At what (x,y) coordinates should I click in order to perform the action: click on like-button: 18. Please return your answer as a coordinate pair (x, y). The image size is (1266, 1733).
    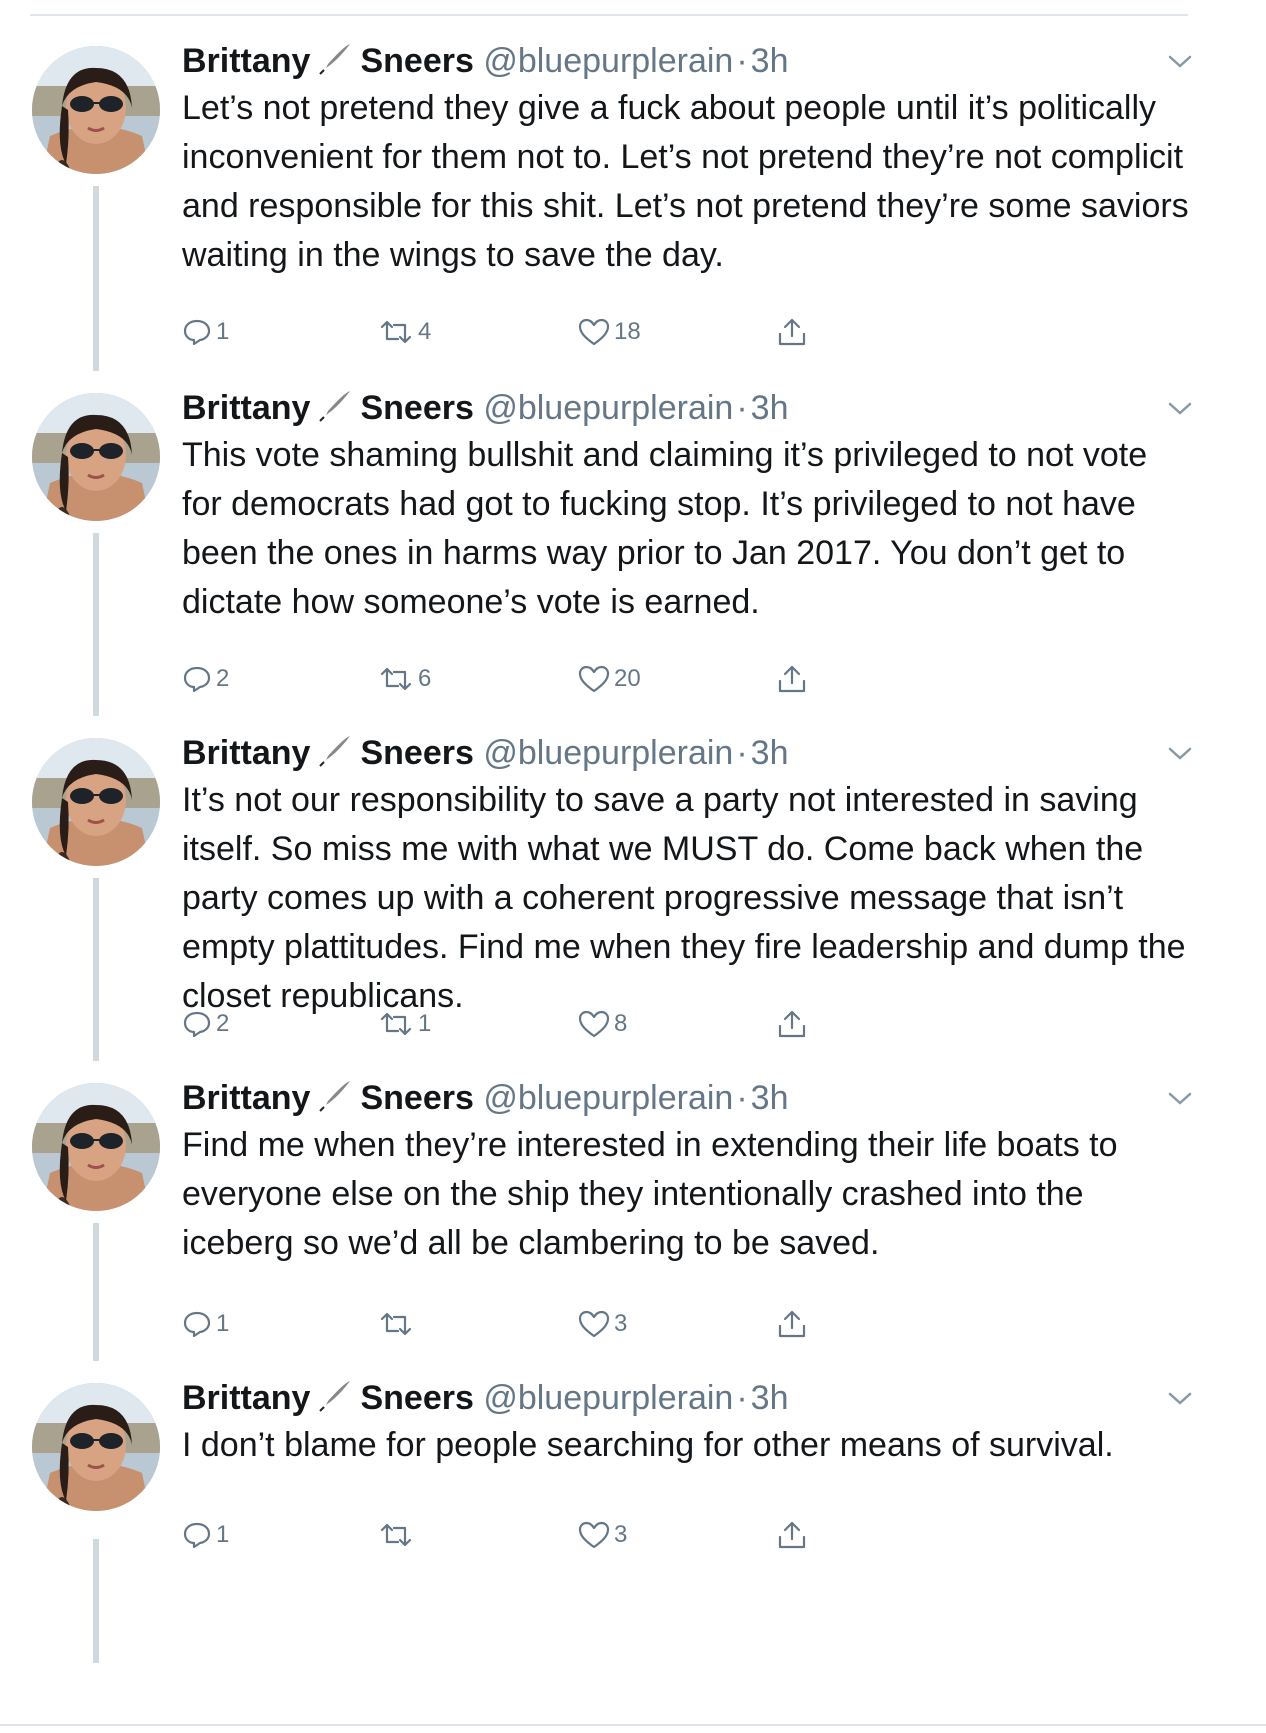
    Looking at the image, I should click on (609, 332).